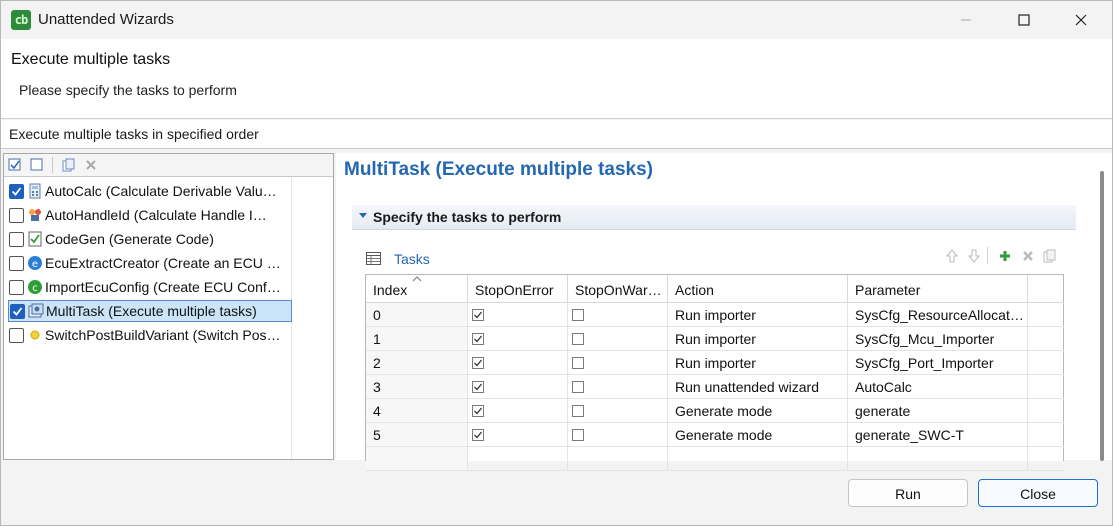 The image size is (1113, 526). What do you see at coordinates (467, 217) in the screenshot?
I see `section-title: Specify the tasks to perform` at bounding box center [467, 217].